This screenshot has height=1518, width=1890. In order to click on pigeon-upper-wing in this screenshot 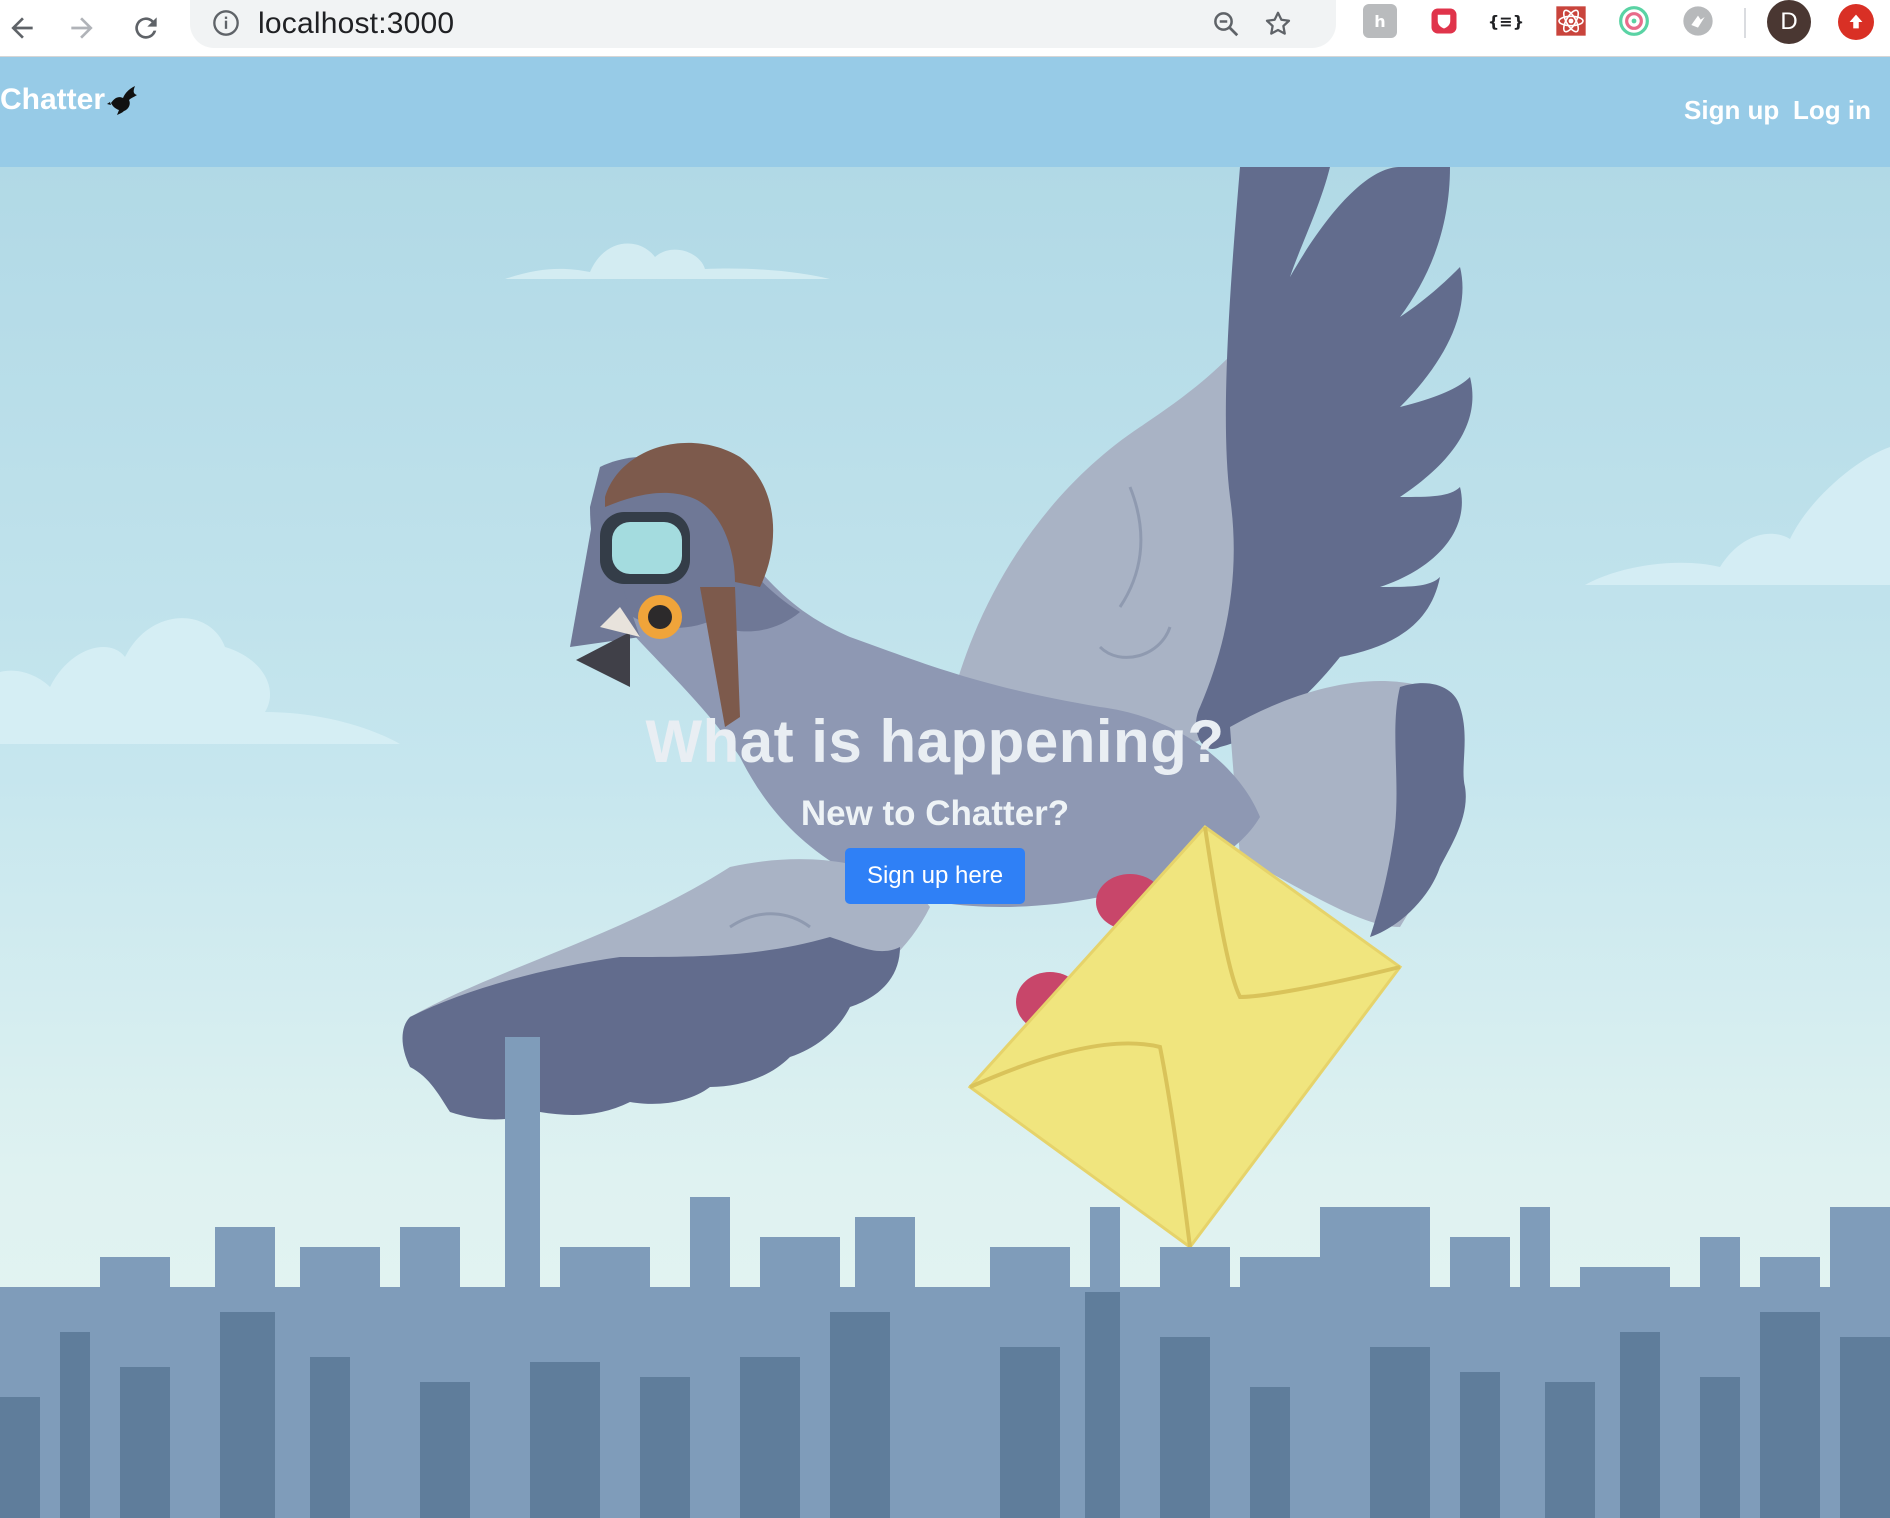, I will do `click(1211, 463)`.